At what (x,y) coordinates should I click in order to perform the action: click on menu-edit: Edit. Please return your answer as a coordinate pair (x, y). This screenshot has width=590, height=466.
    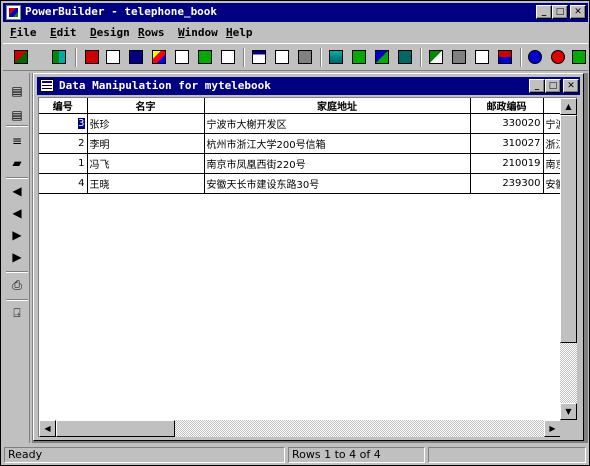
    Looking at the image, I should click on (63, 32).